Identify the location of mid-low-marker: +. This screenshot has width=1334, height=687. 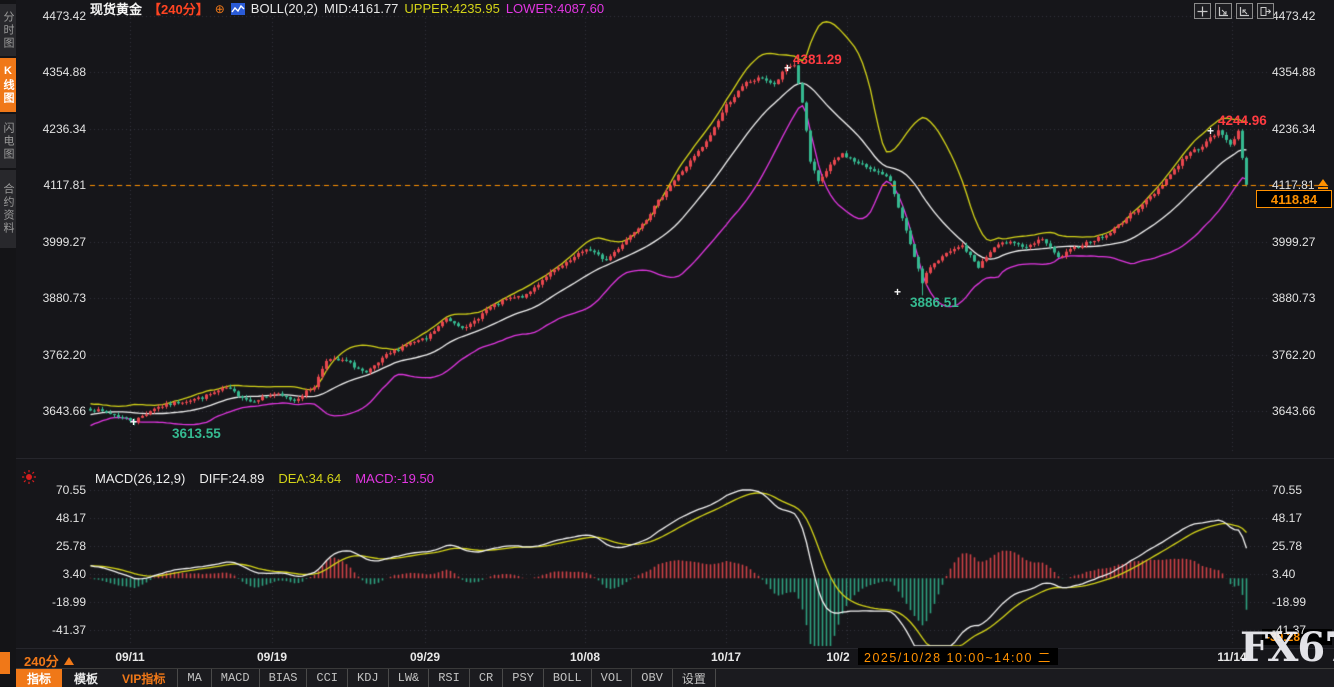
(898, 292).